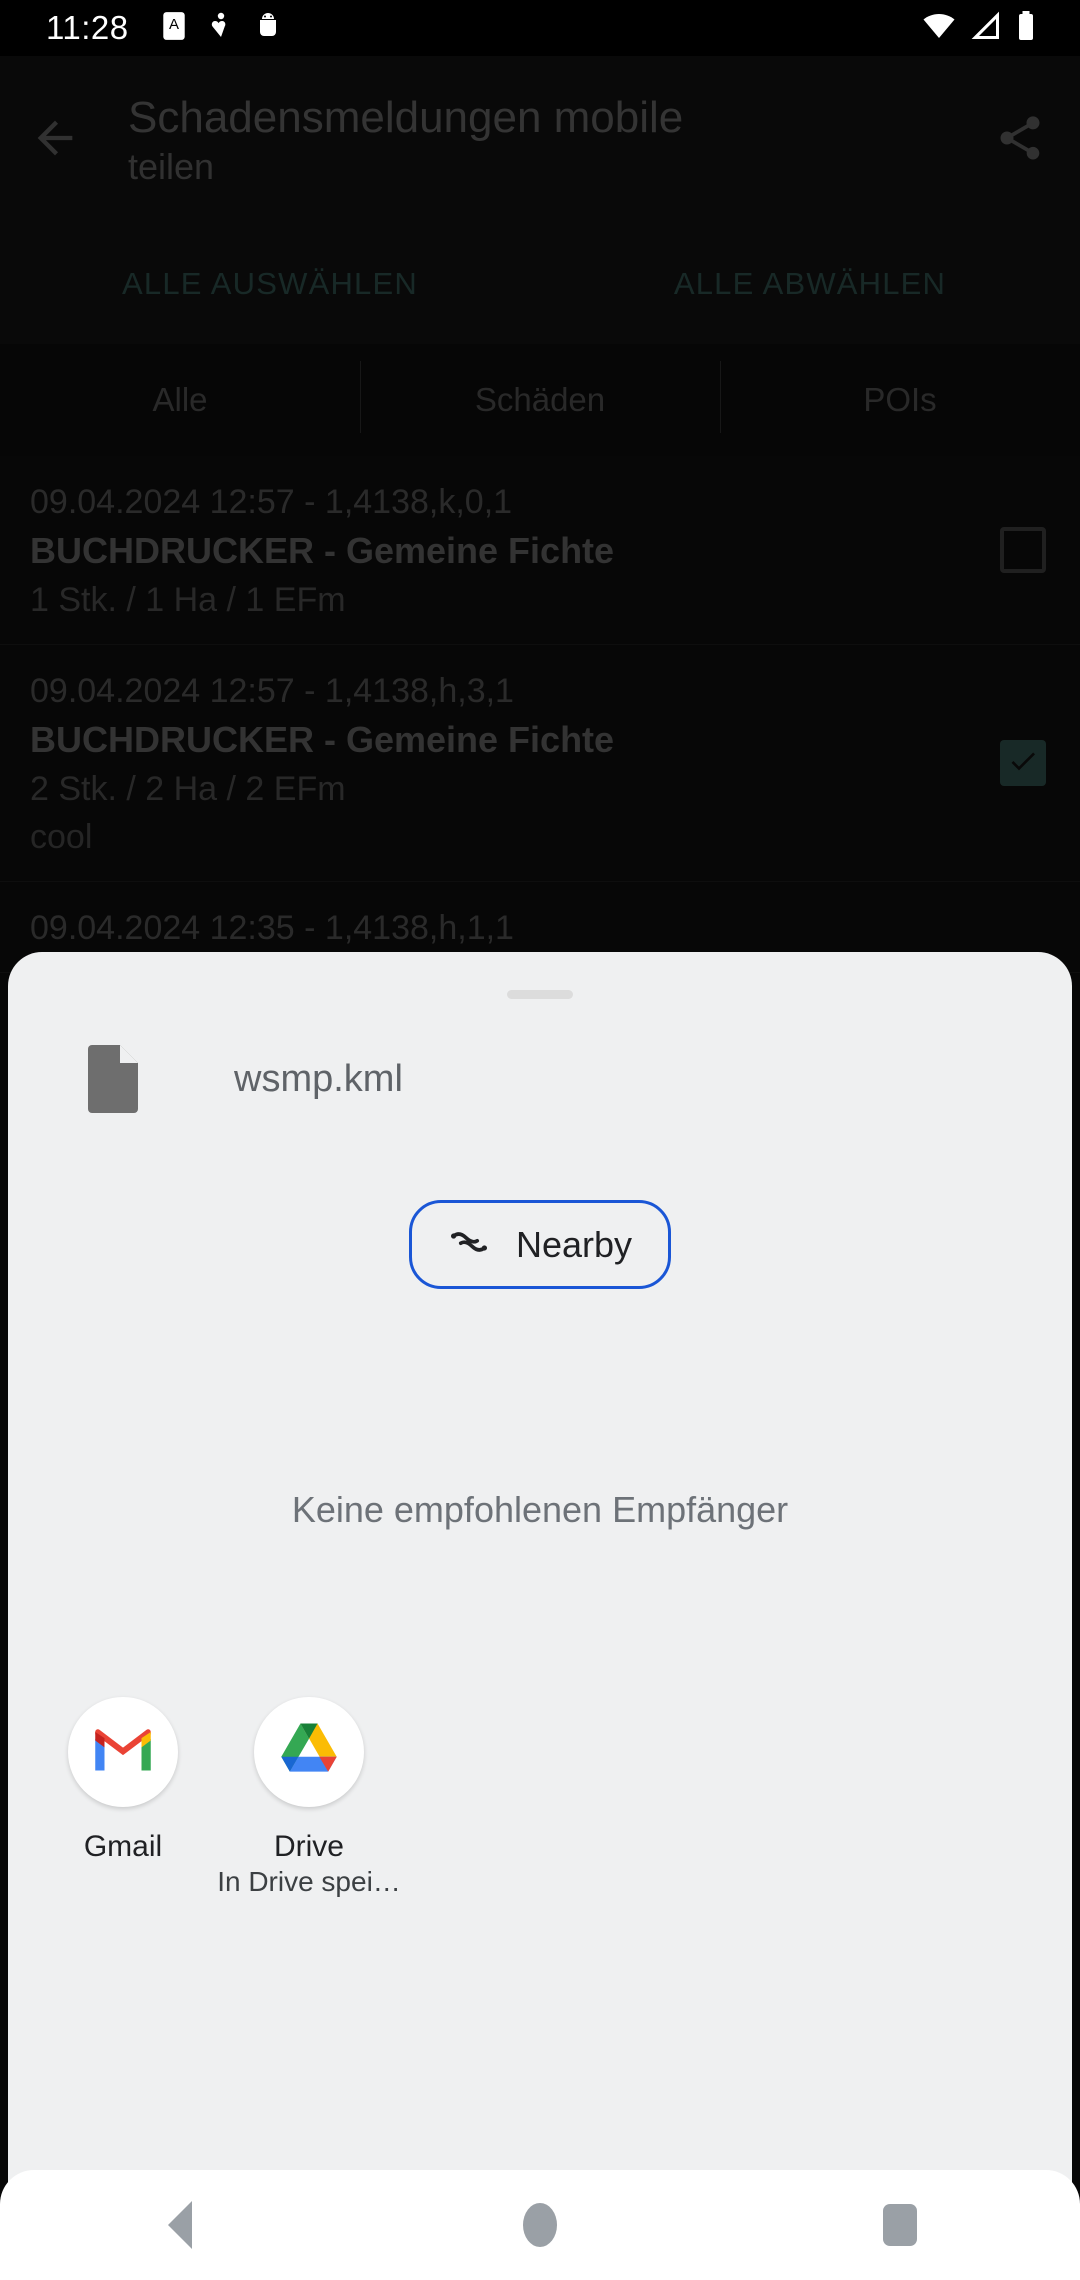  I want to click on nearby-row: Nearby, so click(540, 1244).